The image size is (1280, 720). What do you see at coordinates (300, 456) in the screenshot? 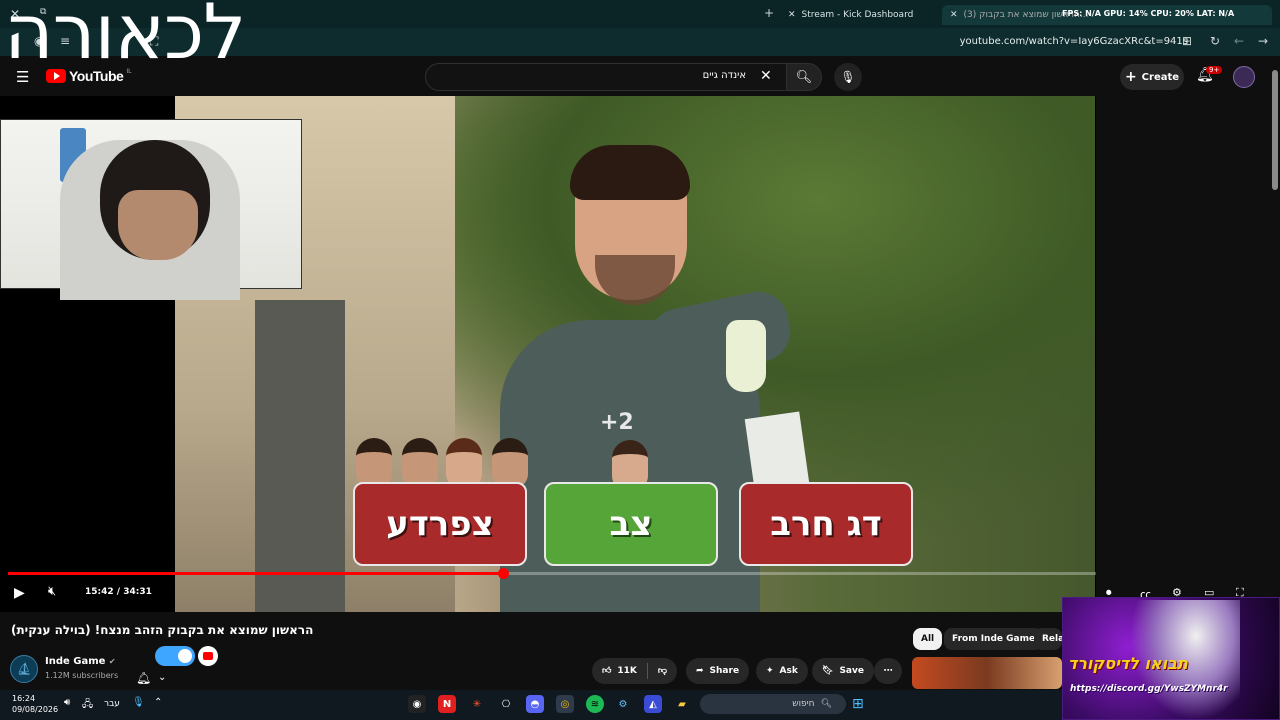
I see `video-background-window` at bounding box center [300, 456].